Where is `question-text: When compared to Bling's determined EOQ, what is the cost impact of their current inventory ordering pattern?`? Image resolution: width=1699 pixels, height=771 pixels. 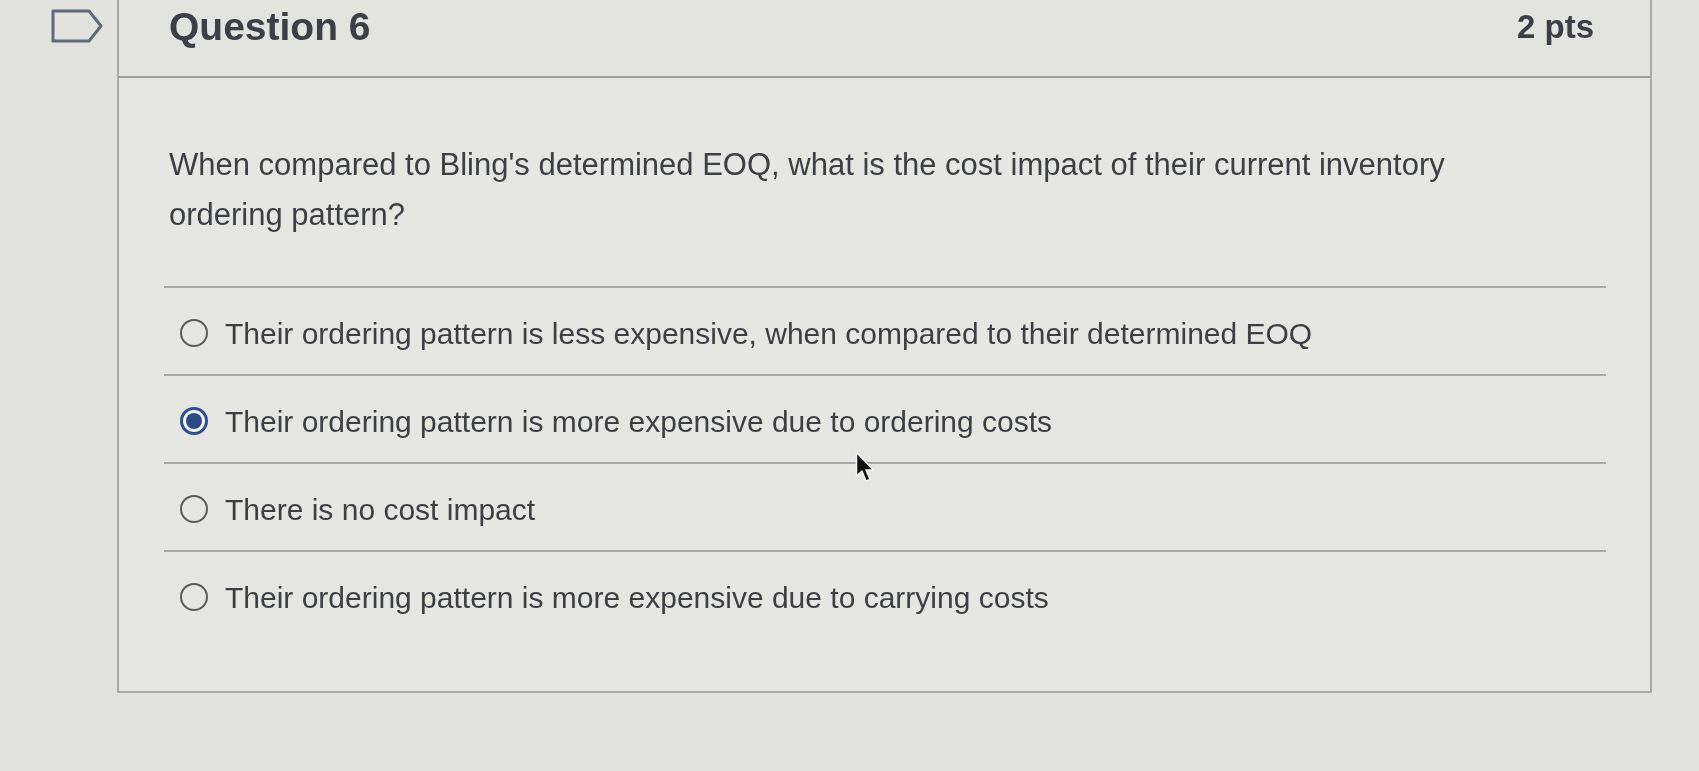 question-text: When compared to Bling's determined EOQ, what is the cost impact of their current inventory ordering pattern? is located at coordinates (807, 190).